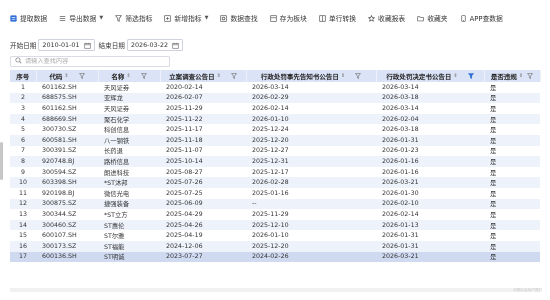 This screenshot has width=550, height=300. Describe the element at coordinates (129, 225) in the screenshot. I see `cell-name: ST惠伦` at that location.